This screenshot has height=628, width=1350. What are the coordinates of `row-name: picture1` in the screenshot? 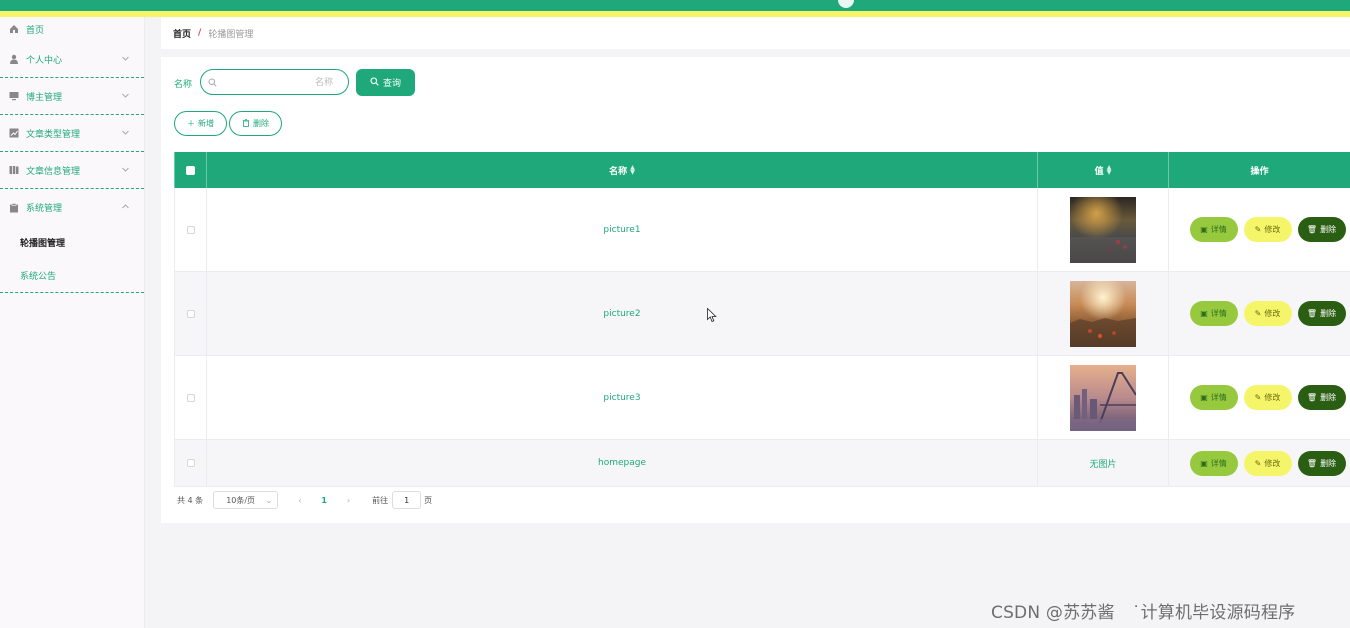 It's located at (622, 229).